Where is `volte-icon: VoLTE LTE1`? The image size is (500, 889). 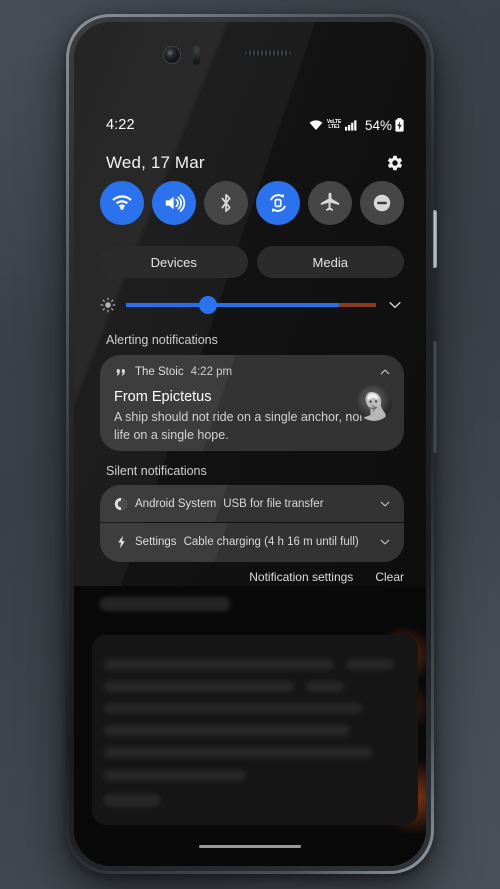
volte-icon: VoLTE LTE1 is located at coordinates (334, 125).